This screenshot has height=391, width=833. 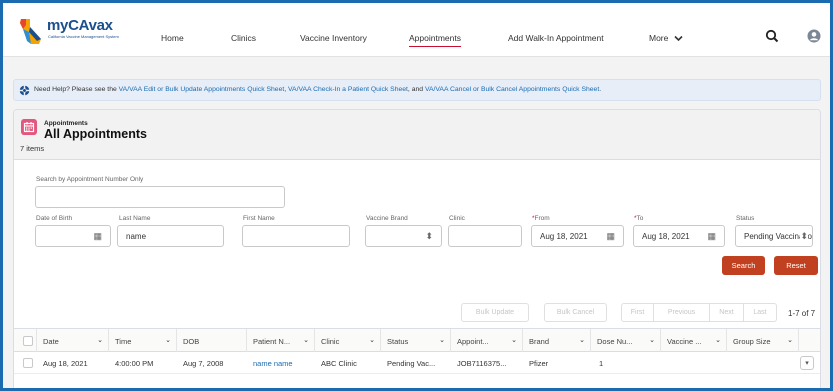 I want to click on column-header-vaccine: Vaccine ... ⌄, so click(x=693, y=341).